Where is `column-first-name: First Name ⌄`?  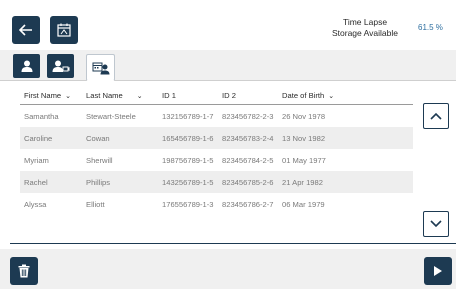
column-first-name: First Name ⌄ is located at coordinates (51, 96).